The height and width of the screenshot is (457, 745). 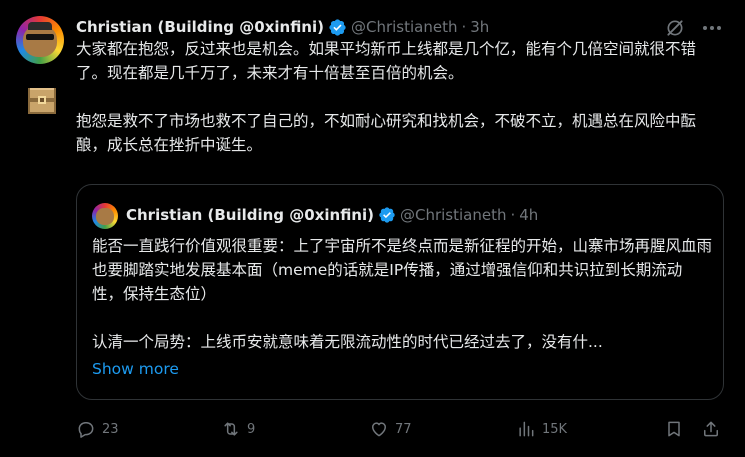 What do you see at coordinates (404, 27) in the screenshot?
I see `author-handle: @Christianeth` at bounding box center [404, 27].